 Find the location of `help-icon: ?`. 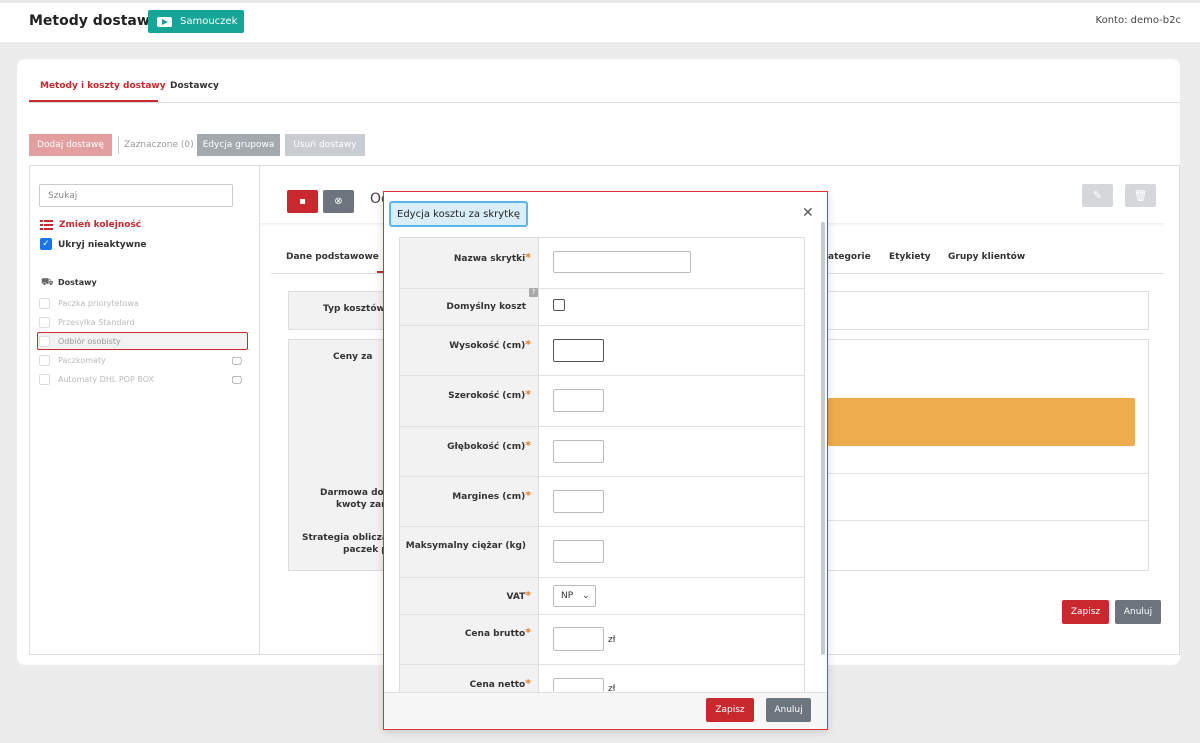

help-icon: ? is located at coordinates (533, 292).